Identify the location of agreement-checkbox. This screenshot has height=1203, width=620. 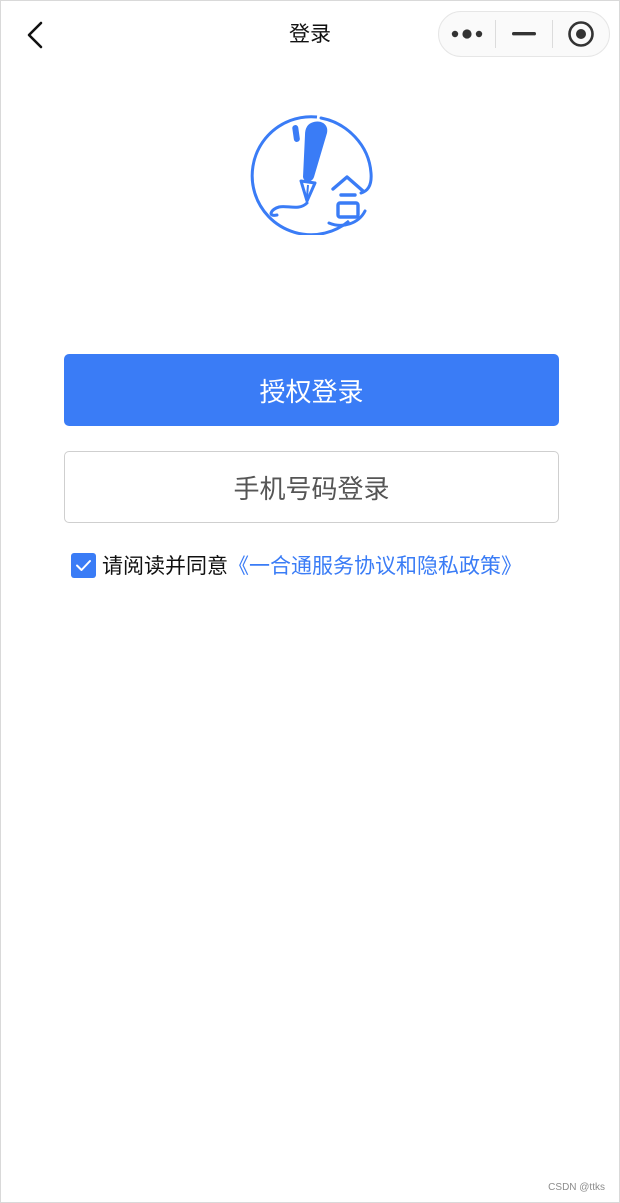
(83, 565).